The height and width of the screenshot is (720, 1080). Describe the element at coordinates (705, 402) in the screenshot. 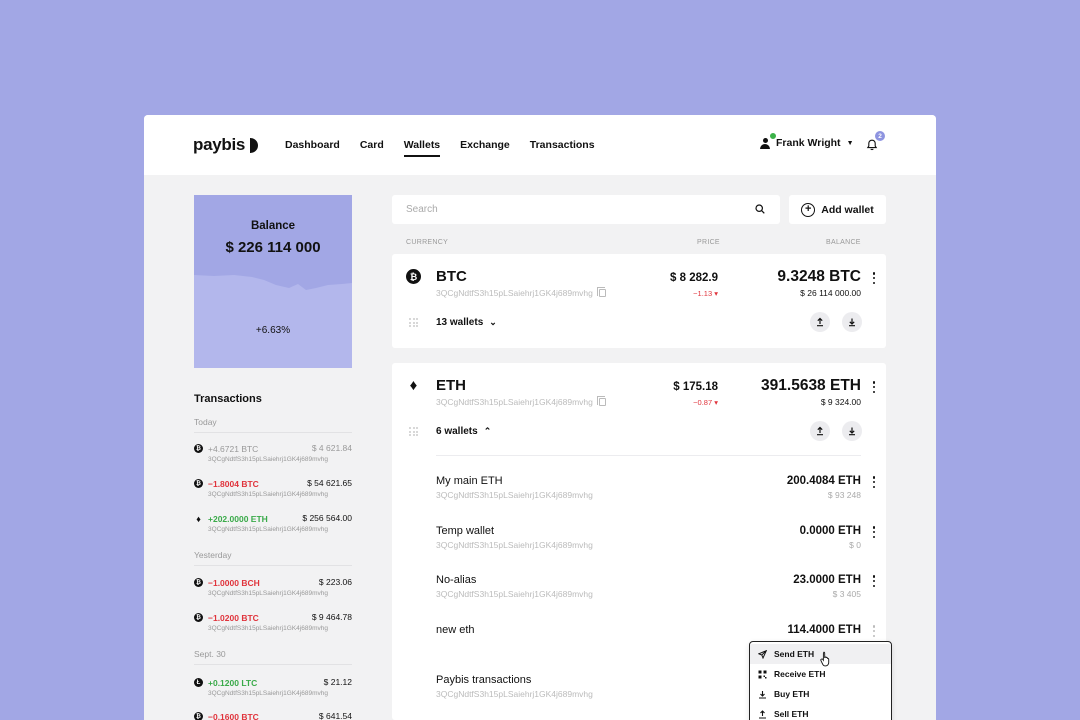

I see `coin-price-change: −0.87 ▾` at that location.